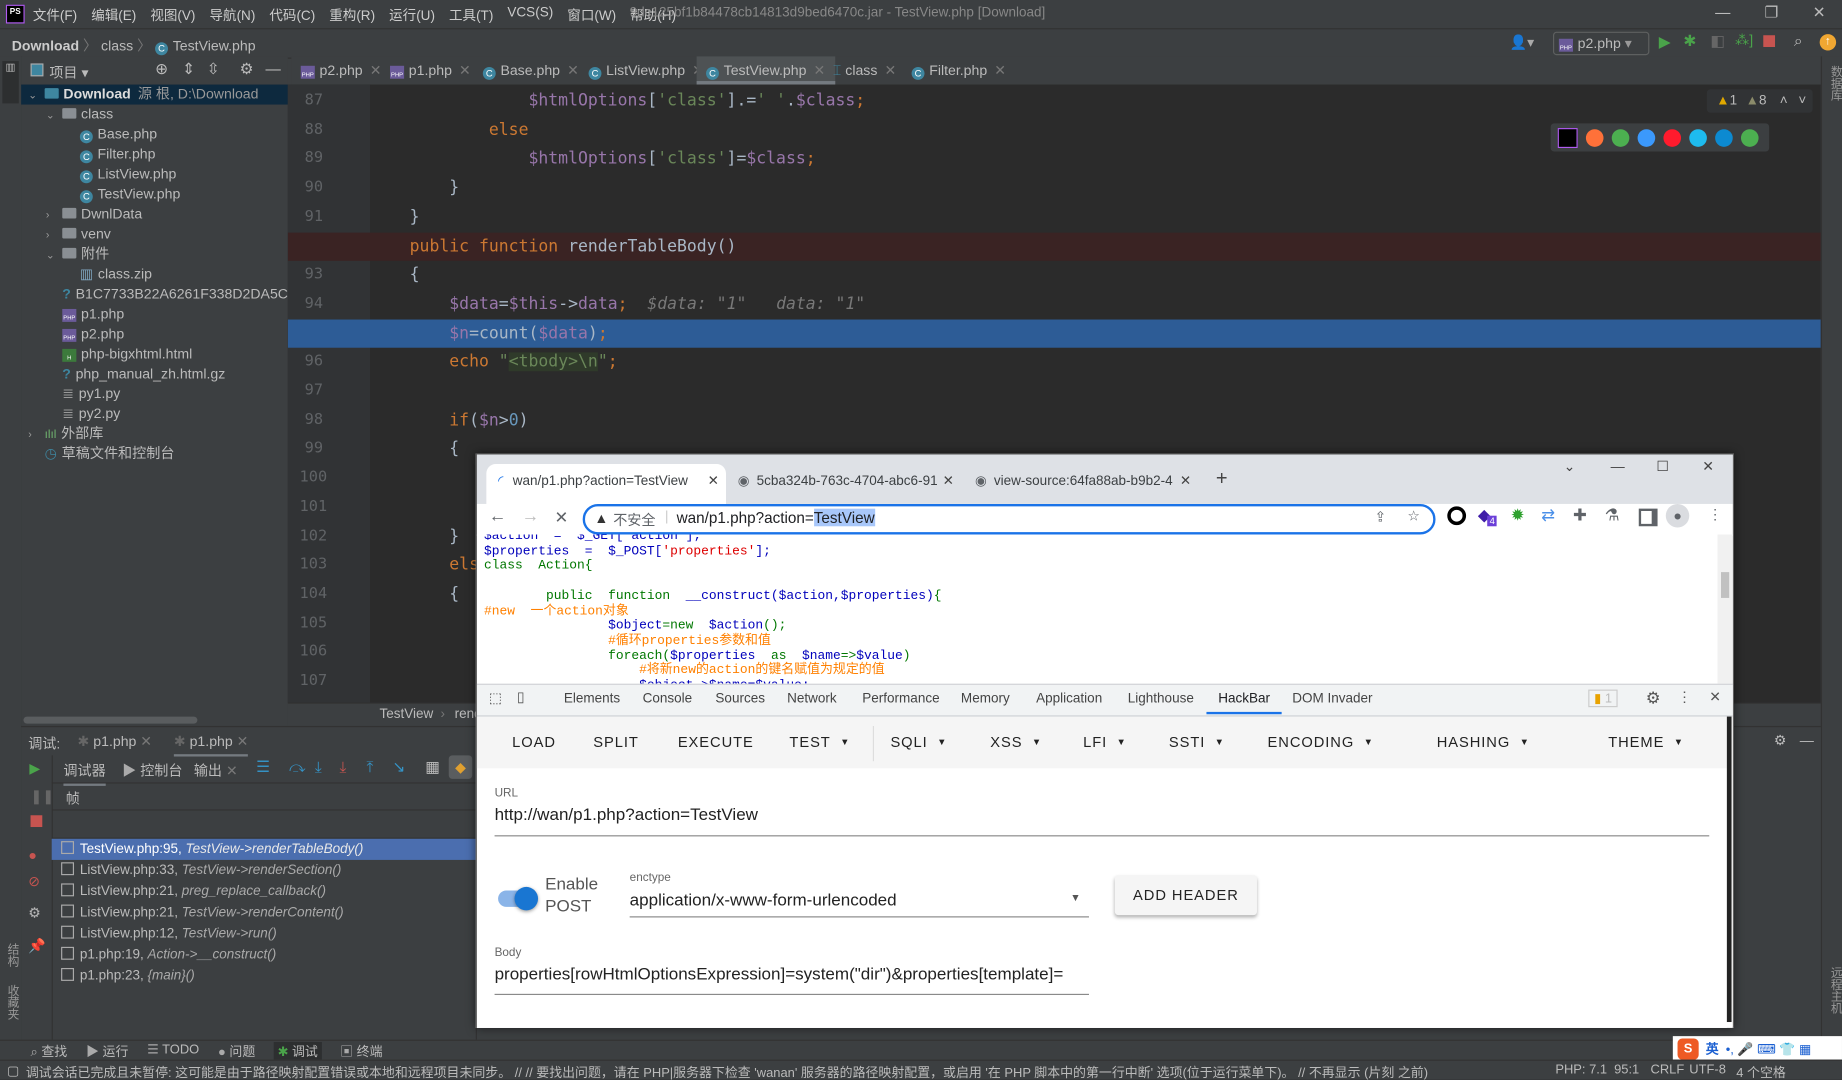 This screenshot has width=1842, height=1080. What do you see at coordinates (1759, 101) in the screenshot?
I see `inspection-widget: ▲1 ▲8 ˄ ˅` at bounding box center [1759, 101].